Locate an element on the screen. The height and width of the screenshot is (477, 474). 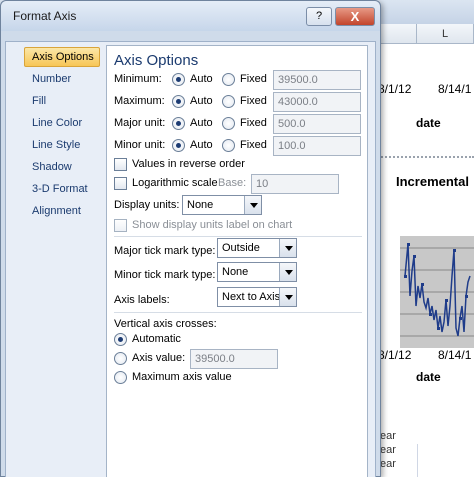
maximum-fixed-label: Fixed is located at coordinates (253, 101).